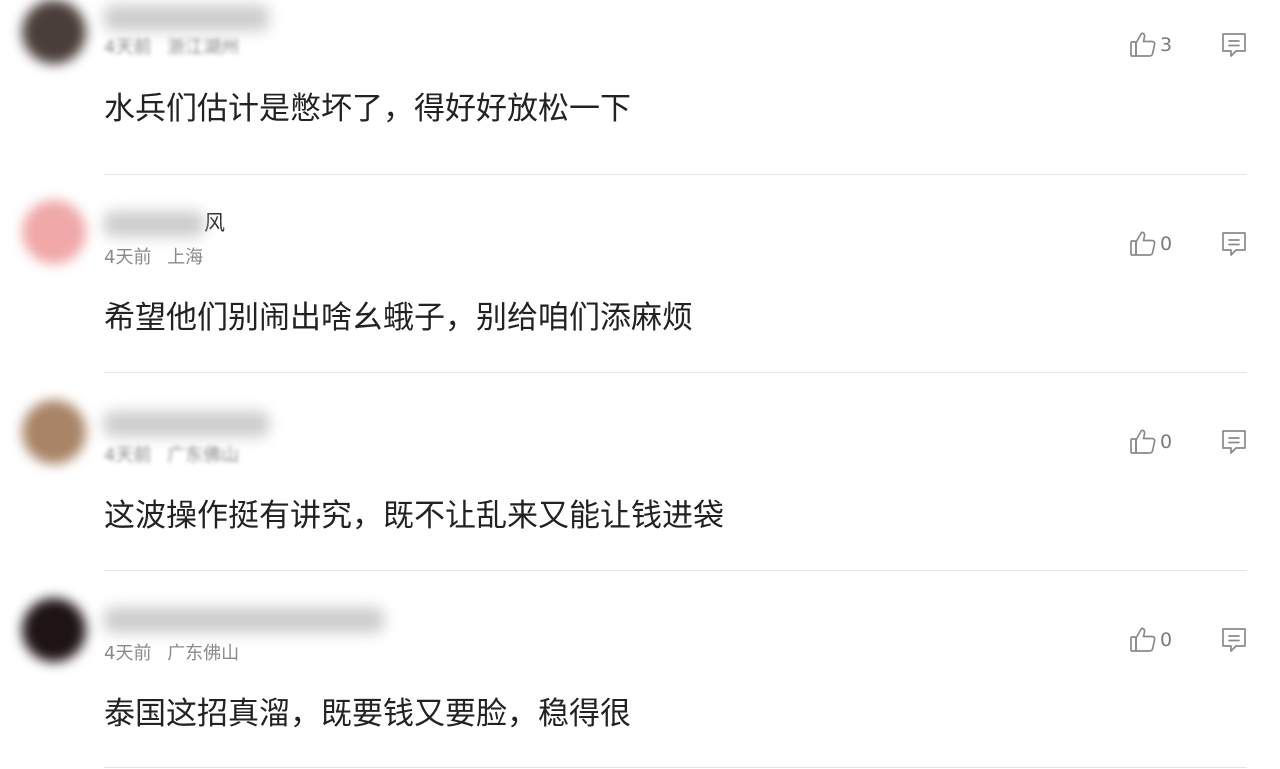  What do you see at coordinates (414, 516) in the screenshot?
I see `comment-text: 这波操作挺有讲究，既不让乱来又能让钱进袋` at bounding box center [414, 516].